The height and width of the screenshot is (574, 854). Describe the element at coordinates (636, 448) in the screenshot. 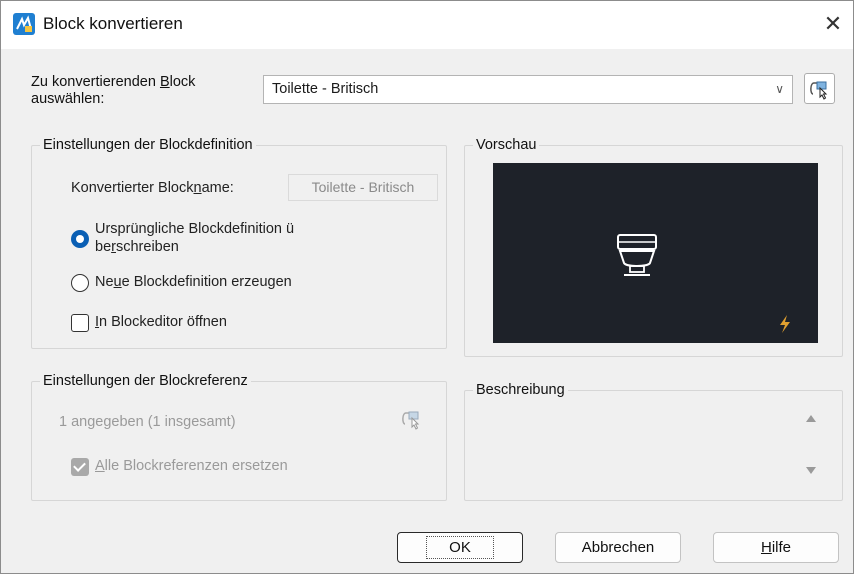

I see `description-text` at that location.